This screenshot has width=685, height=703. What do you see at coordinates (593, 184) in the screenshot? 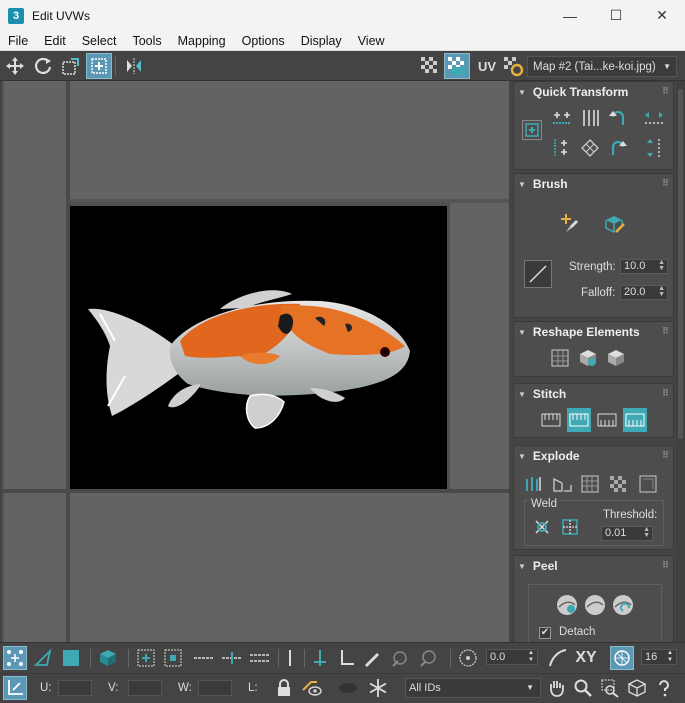
I see `brush-header: ▼ Brush ⠿` at bounding box center [593, 184].